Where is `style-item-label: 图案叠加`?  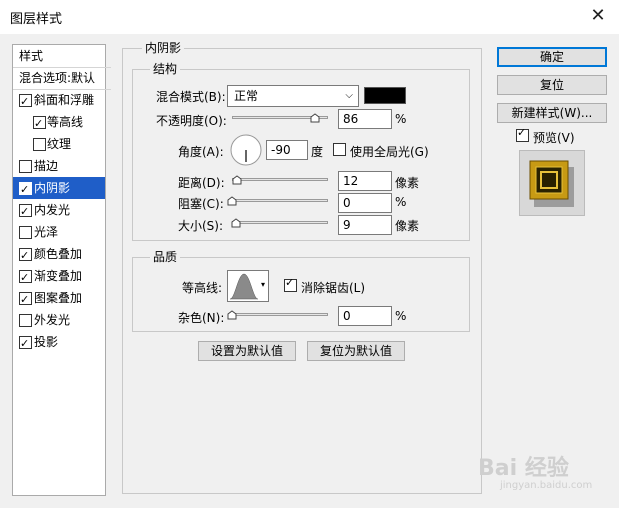 style-item-label: 图案叠加 is located at coordinates (58, 298).